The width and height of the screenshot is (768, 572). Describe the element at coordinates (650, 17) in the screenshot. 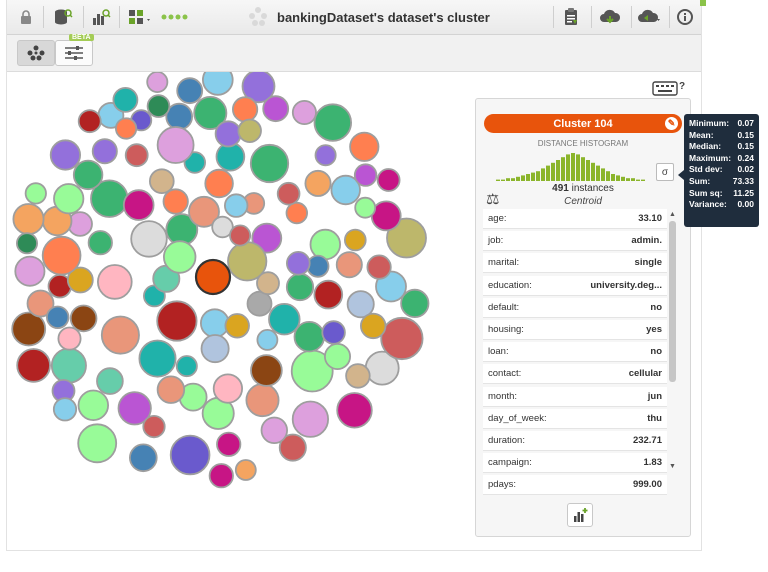

I see `cloud-sync-icon` at that location.